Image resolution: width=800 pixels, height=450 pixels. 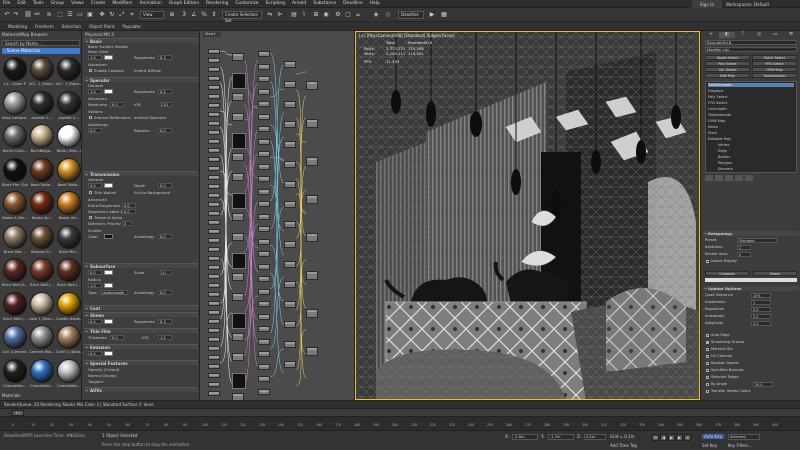 What do you see at coordinates (655, 437) in the screenshot?
I see `goto-start-icon: ⏮` at bounding box center [655, 437].